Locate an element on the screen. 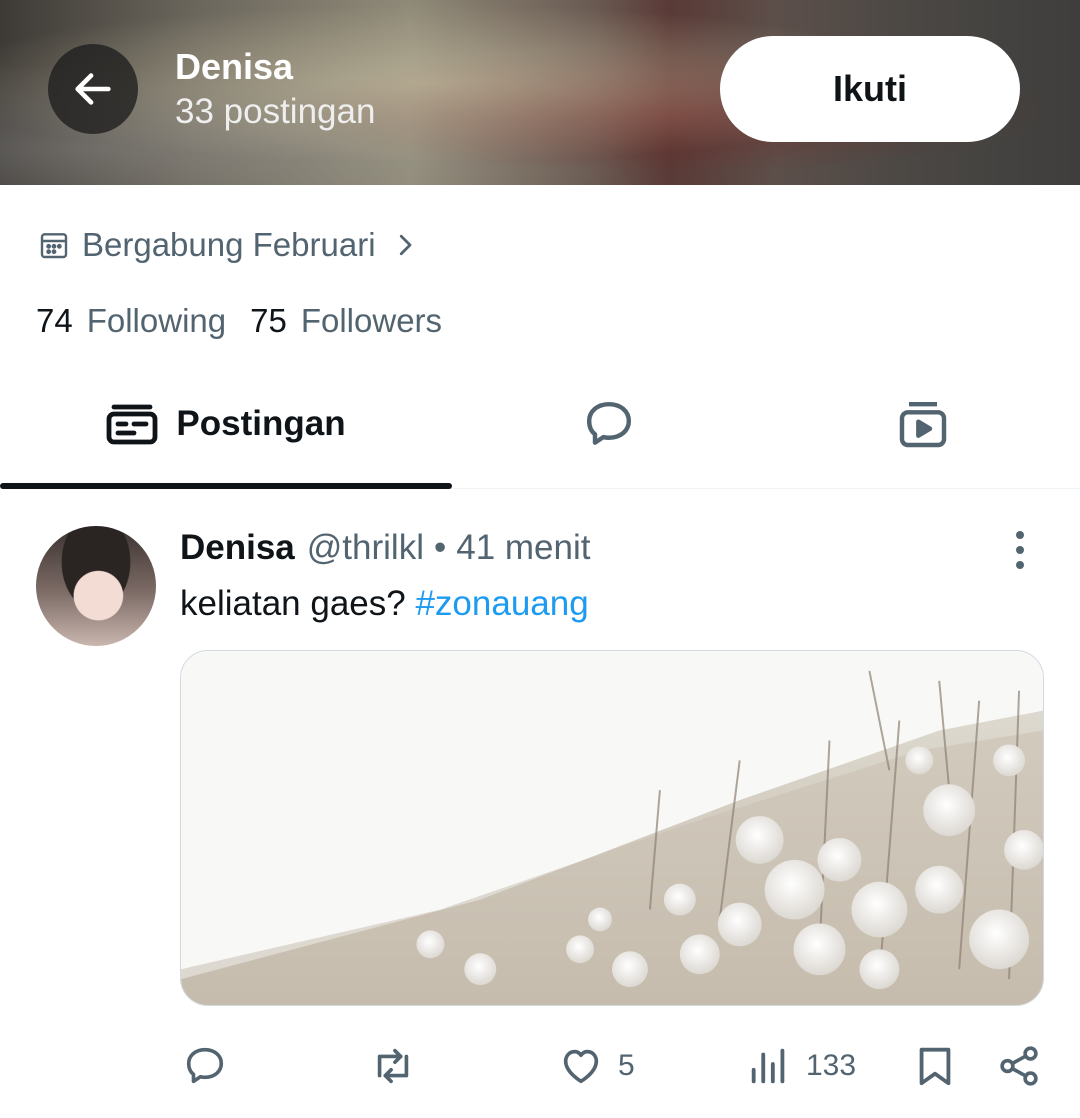 This screenshot has height=1118, width=1080. post-text-body: keliatan gaes? is located at coordinates (293, 603).